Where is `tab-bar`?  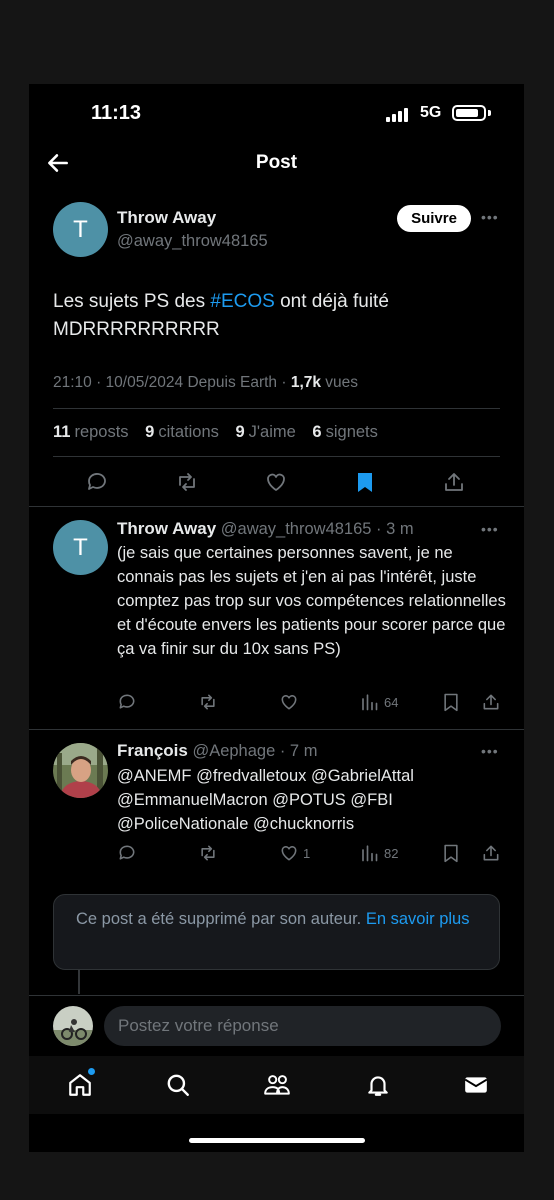 tab-bar is located at coordinates (276, 1085).